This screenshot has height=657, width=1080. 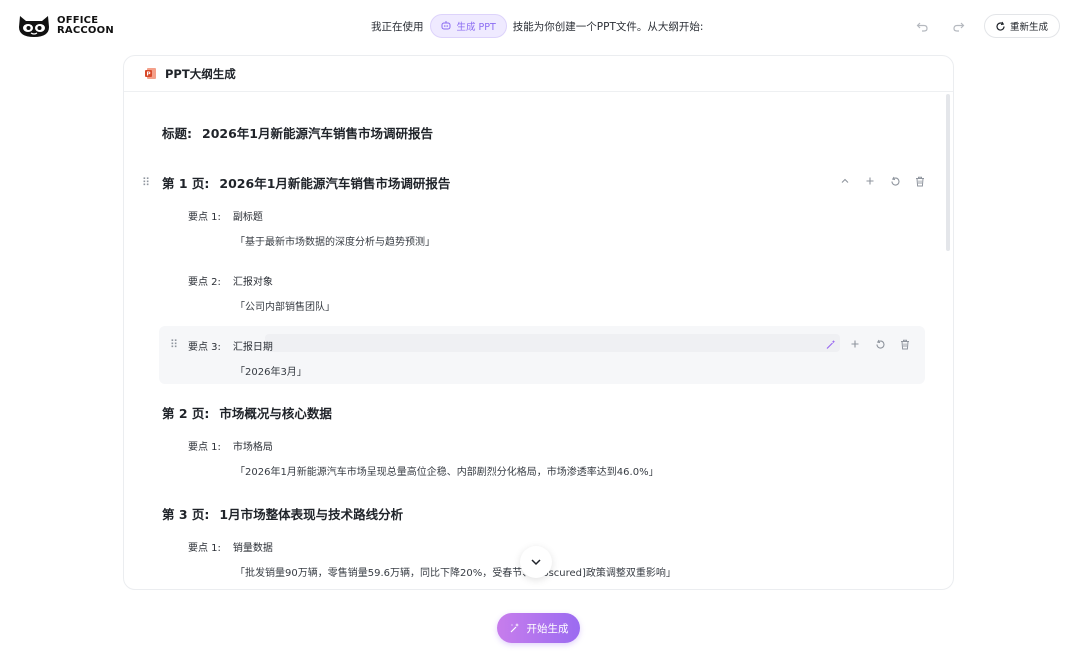 What do you see at coordinates (85, 30) in the screenshot?
I see `brand-line2: RACCOON` at bounding box center [85, 30].